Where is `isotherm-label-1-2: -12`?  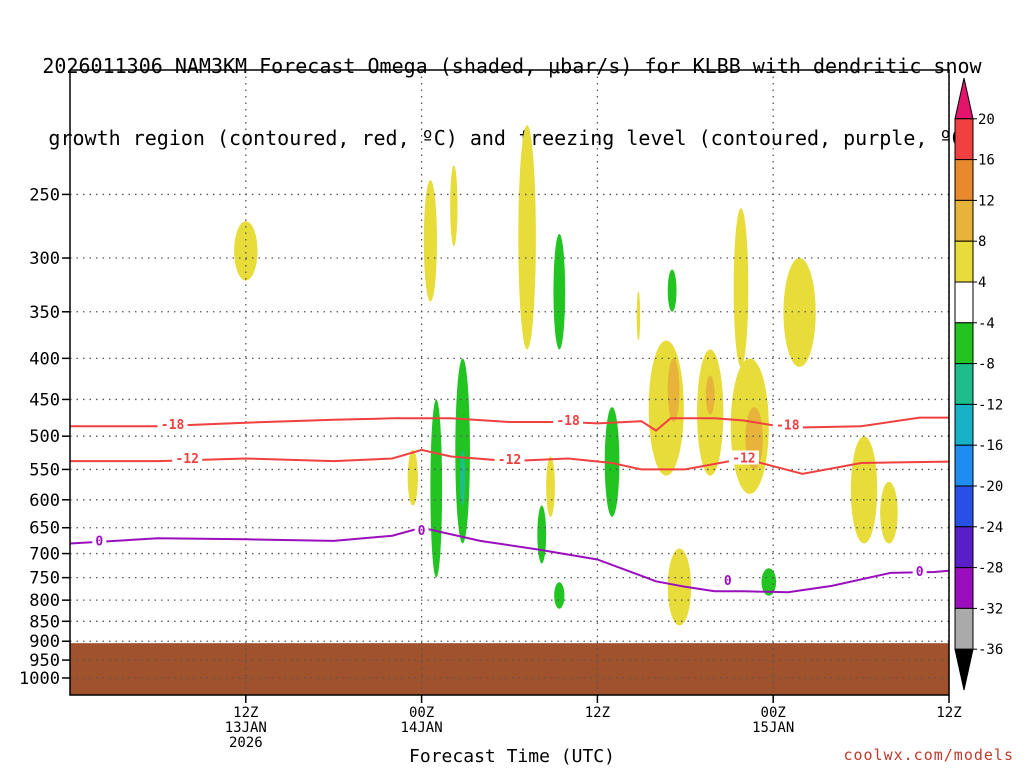
isotherm-label-1-2: -12 is located at coordinates (743, 458).